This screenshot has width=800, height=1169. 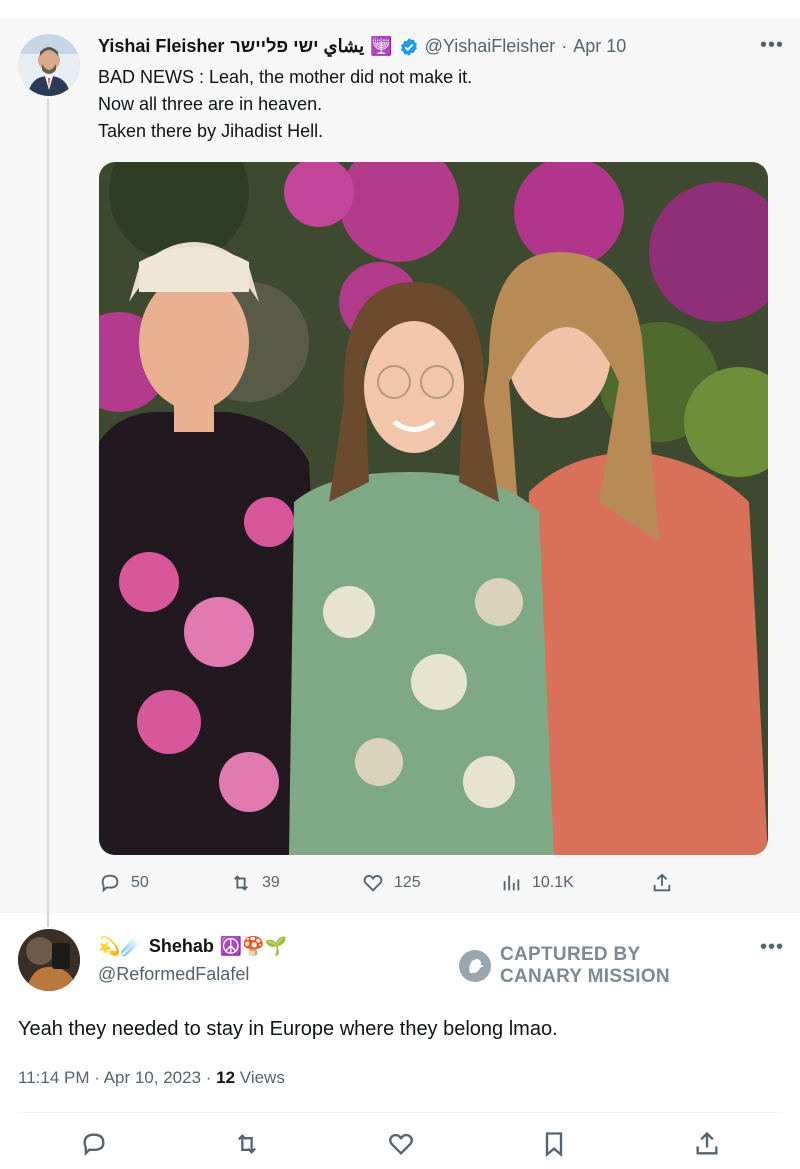 I want to click on name-prefix-emoji: 💫☄️, so click(x=120, y=946).